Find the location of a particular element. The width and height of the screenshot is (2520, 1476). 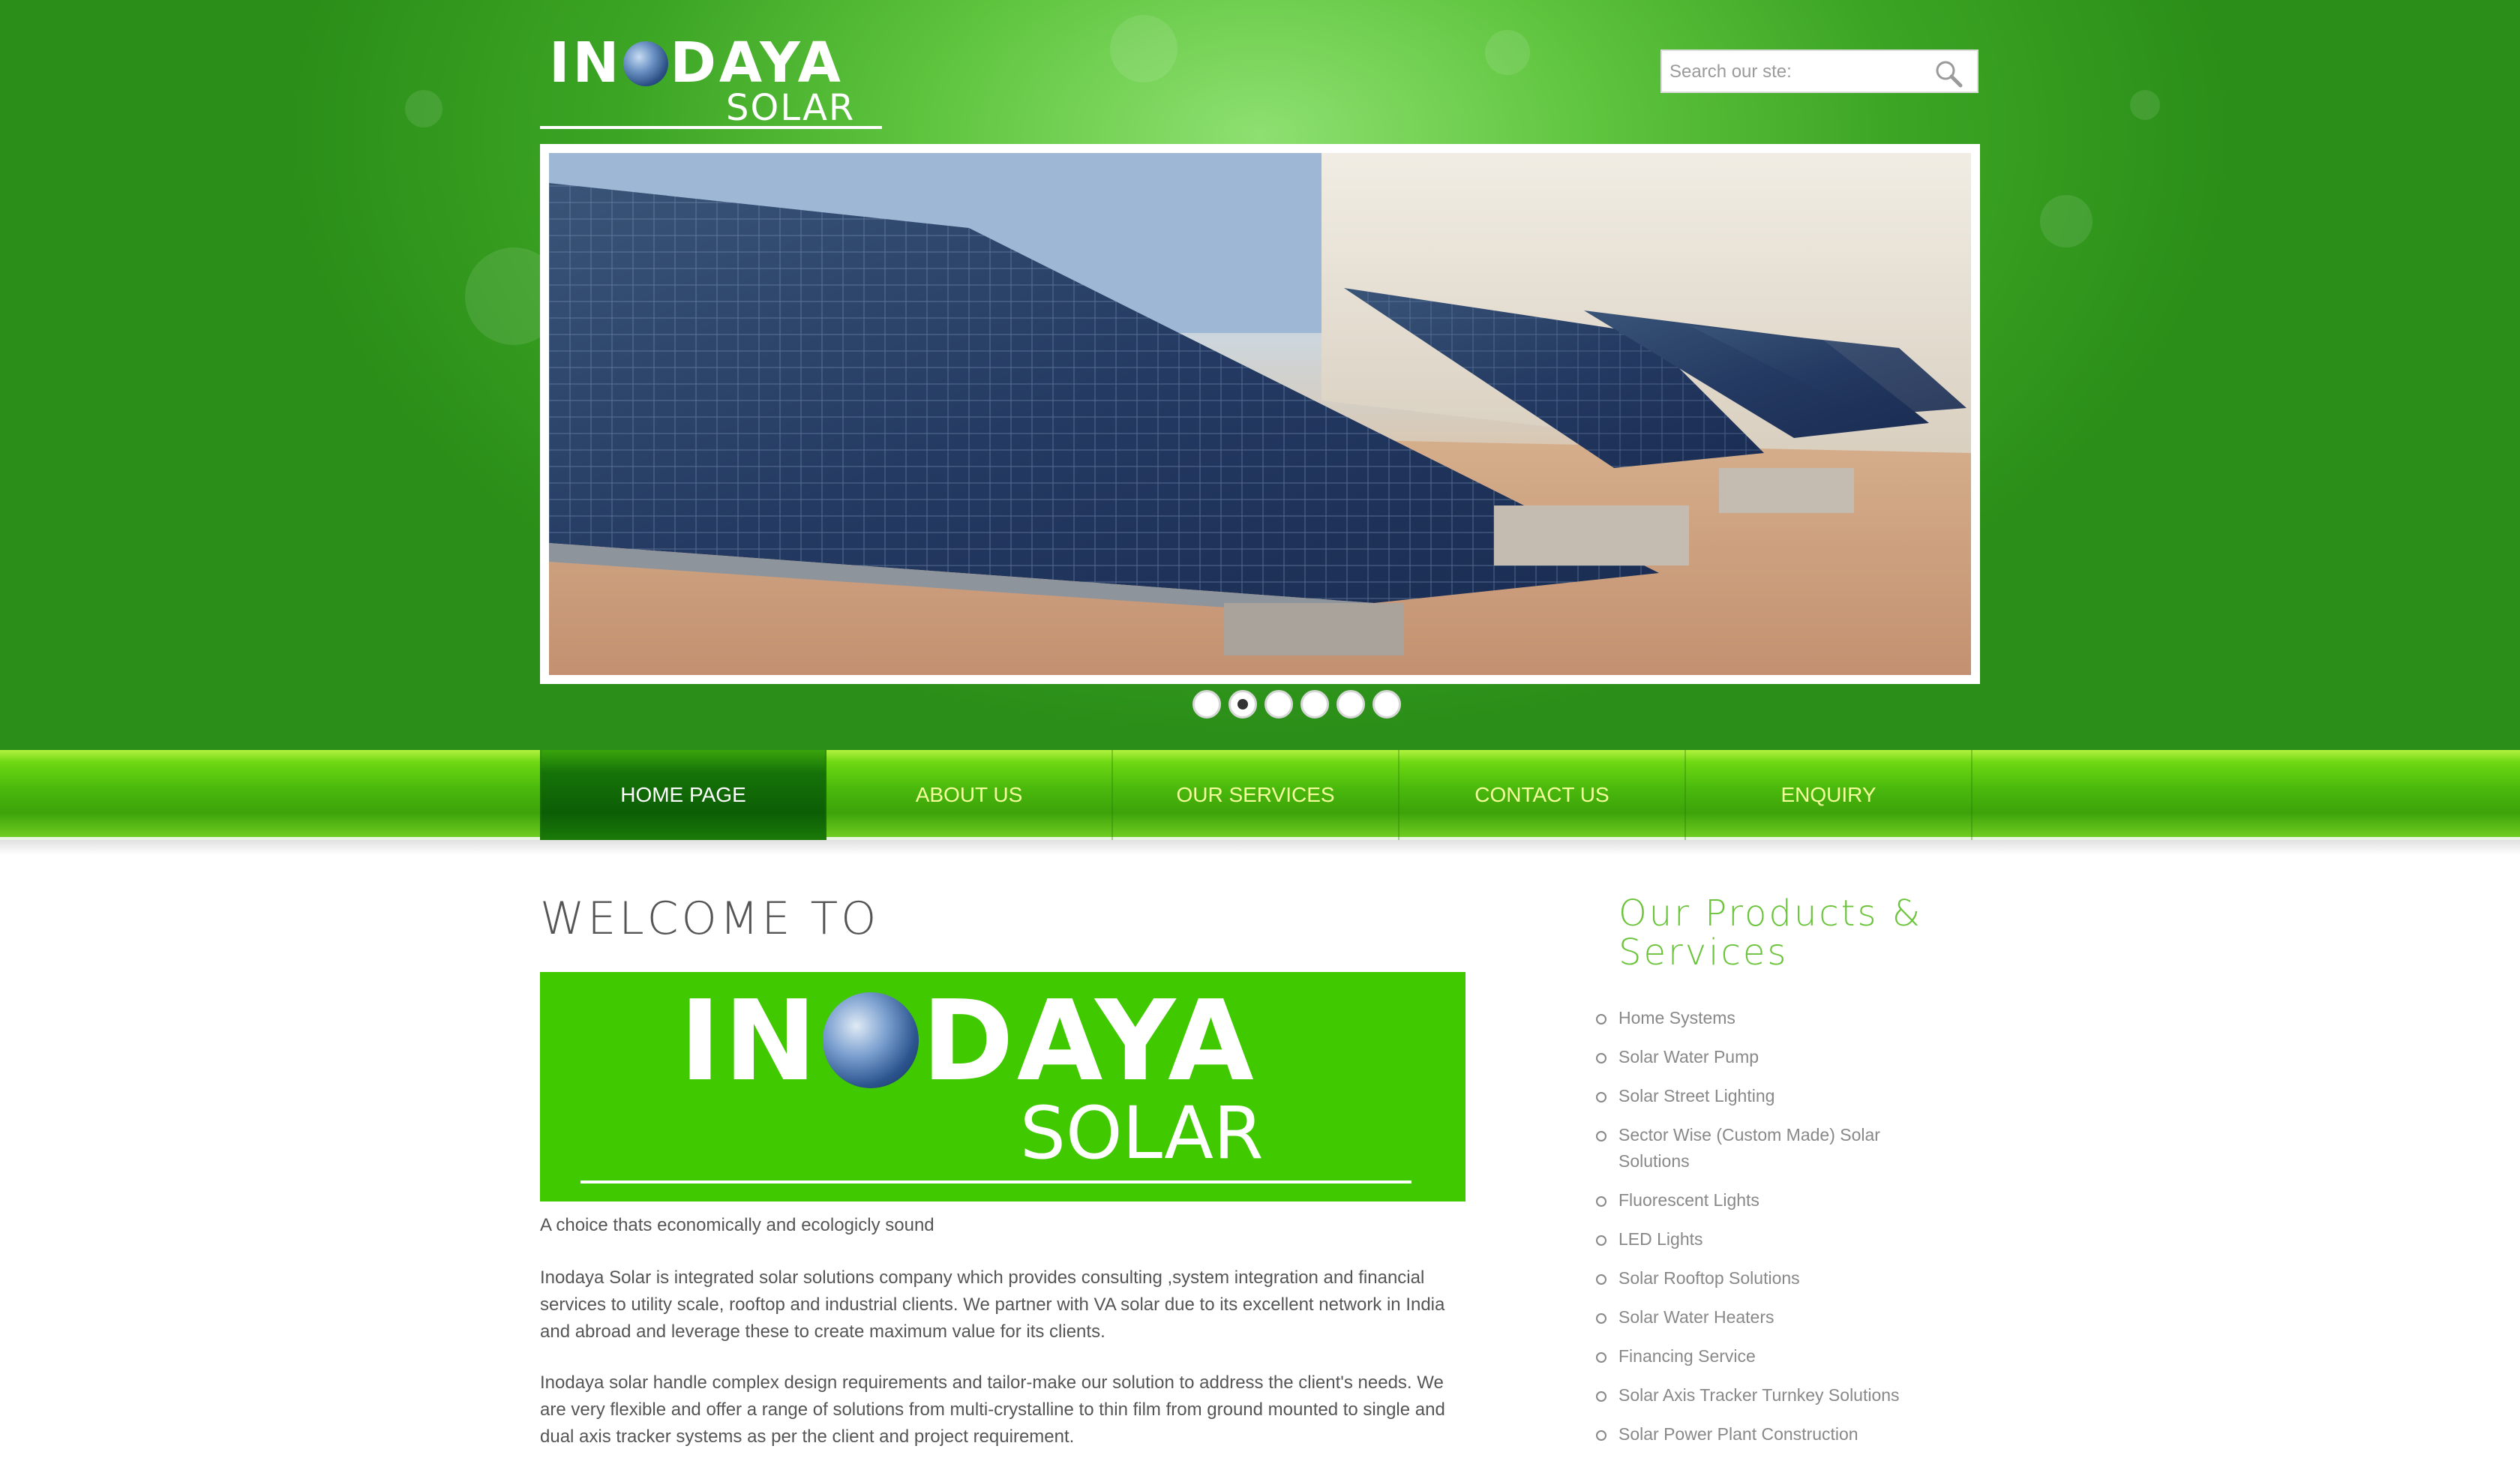

nav-item-our-services: OUR SERVICES is located at coordinates (1256, 795).